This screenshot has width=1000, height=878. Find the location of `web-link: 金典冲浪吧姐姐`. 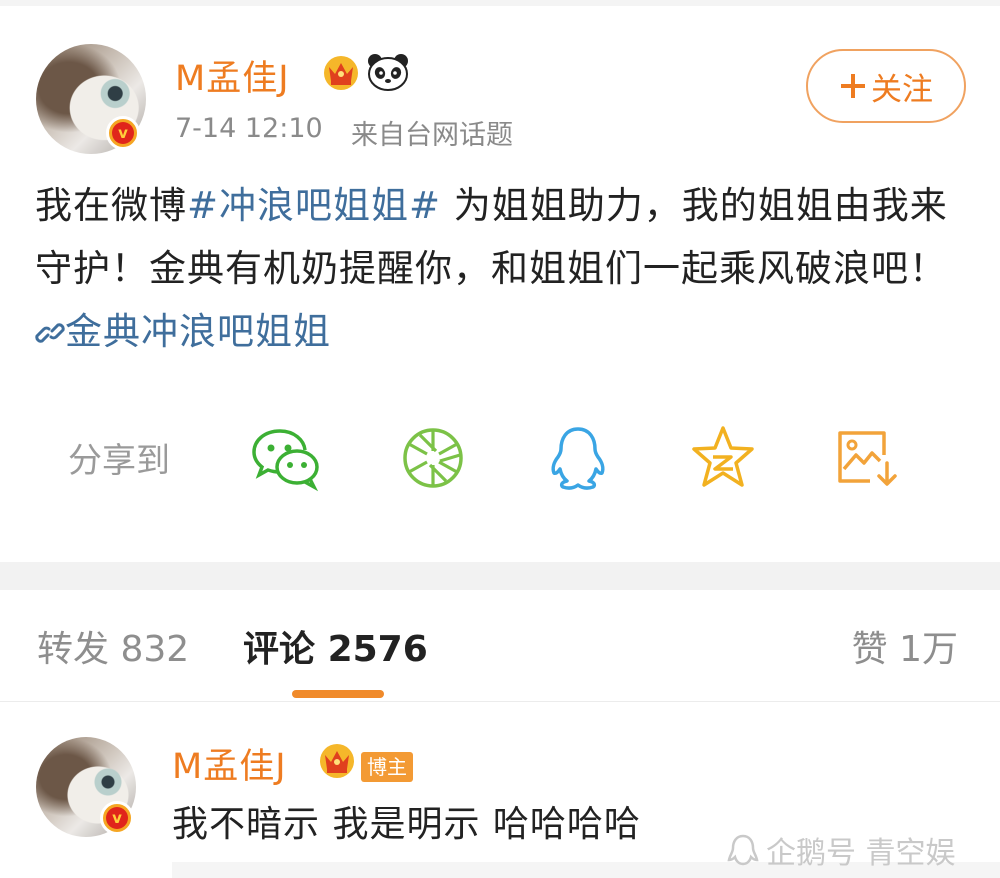

web-link: 金典冲浪吧姐姐 is located at coordinates (183, 331).